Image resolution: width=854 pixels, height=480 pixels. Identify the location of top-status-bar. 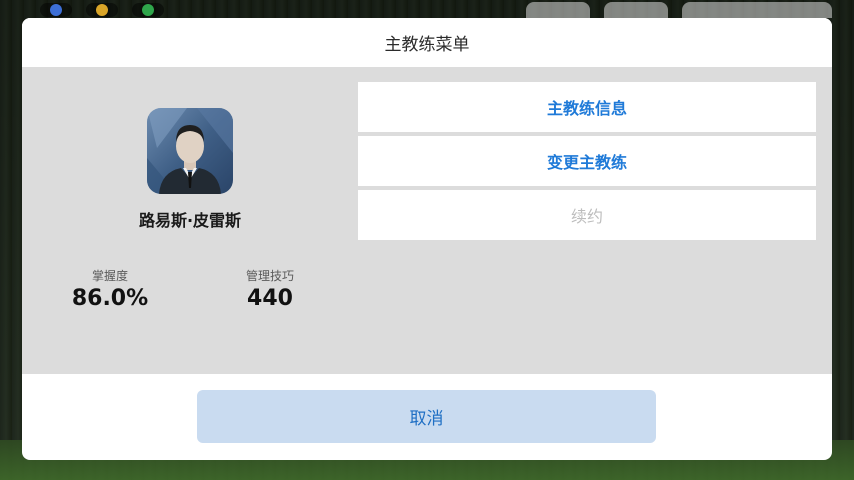
(427, 10).